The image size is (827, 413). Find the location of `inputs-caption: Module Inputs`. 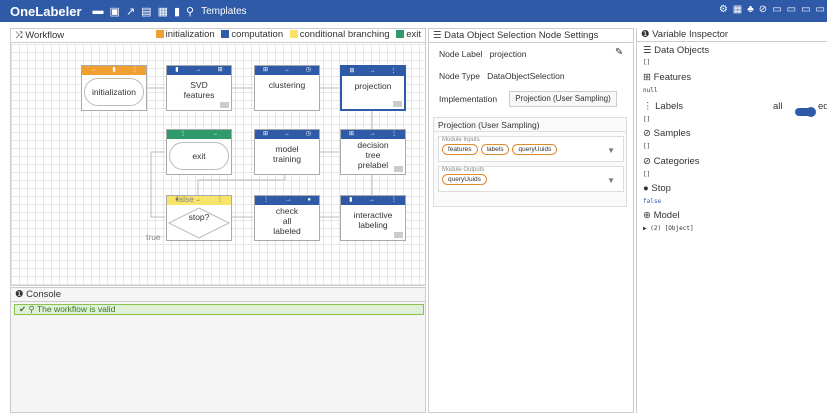

inputs-caption: Module Inputs is located at coordinates (461, 140).